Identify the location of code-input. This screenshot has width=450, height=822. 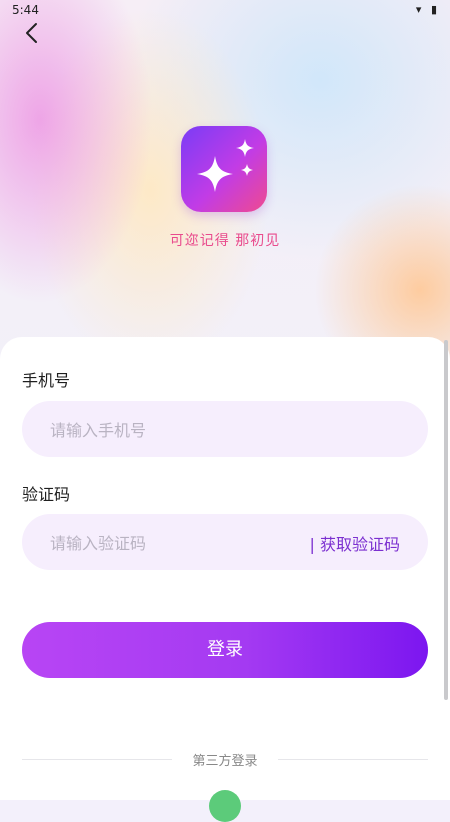
(180, 543).